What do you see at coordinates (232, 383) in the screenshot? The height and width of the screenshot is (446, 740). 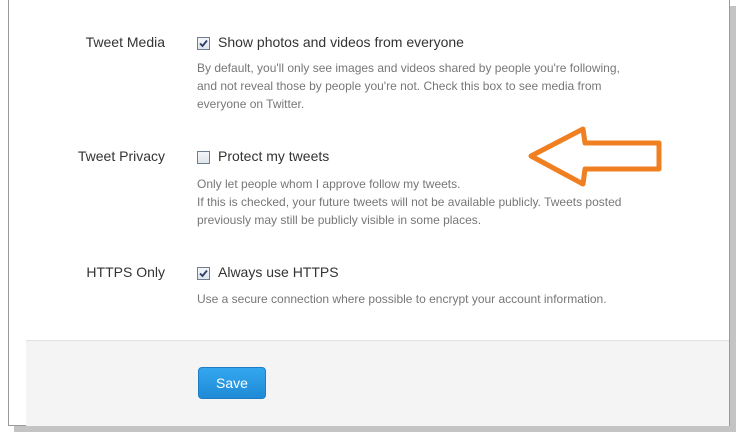 I see `save-button: Save` at bounding box center [232, 383].